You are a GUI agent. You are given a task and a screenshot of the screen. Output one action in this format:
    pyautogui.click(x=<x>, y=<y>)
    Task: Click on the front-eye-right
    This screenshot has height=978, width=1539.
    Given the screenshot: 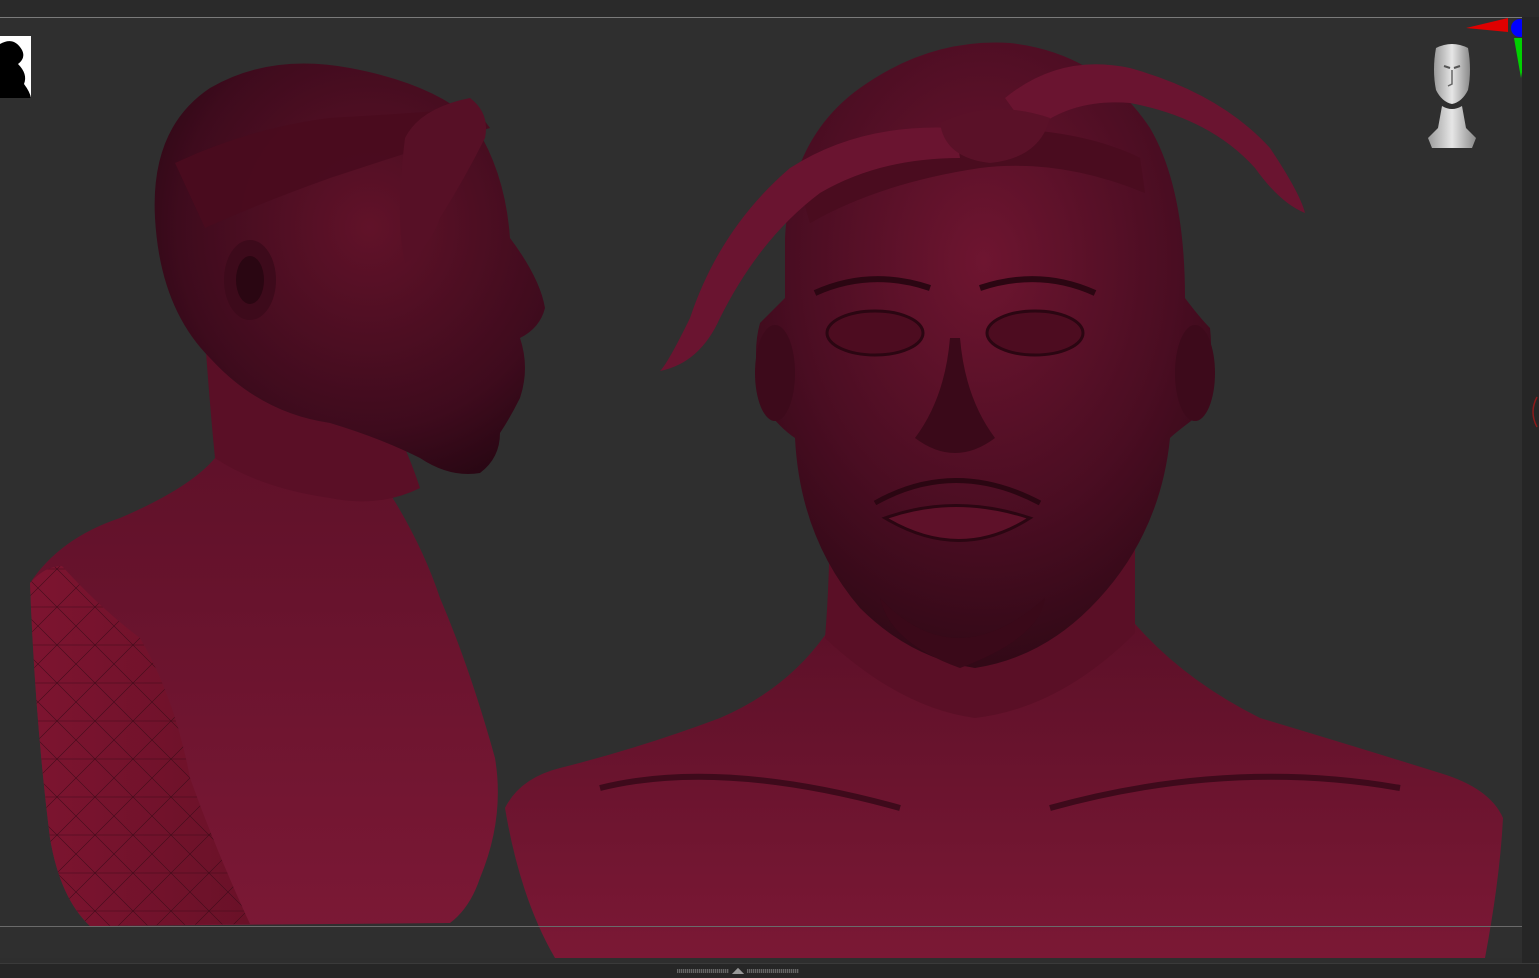 What is the action you would take?
    pyautogui.click(x=1035, y=333)
    